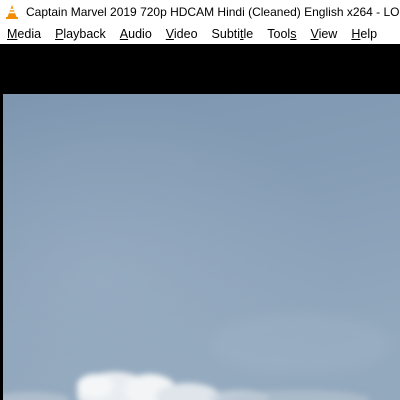 The width and height of the screenshot is (400, 400). I want to click on menu-video: Video, so click(182, 34).